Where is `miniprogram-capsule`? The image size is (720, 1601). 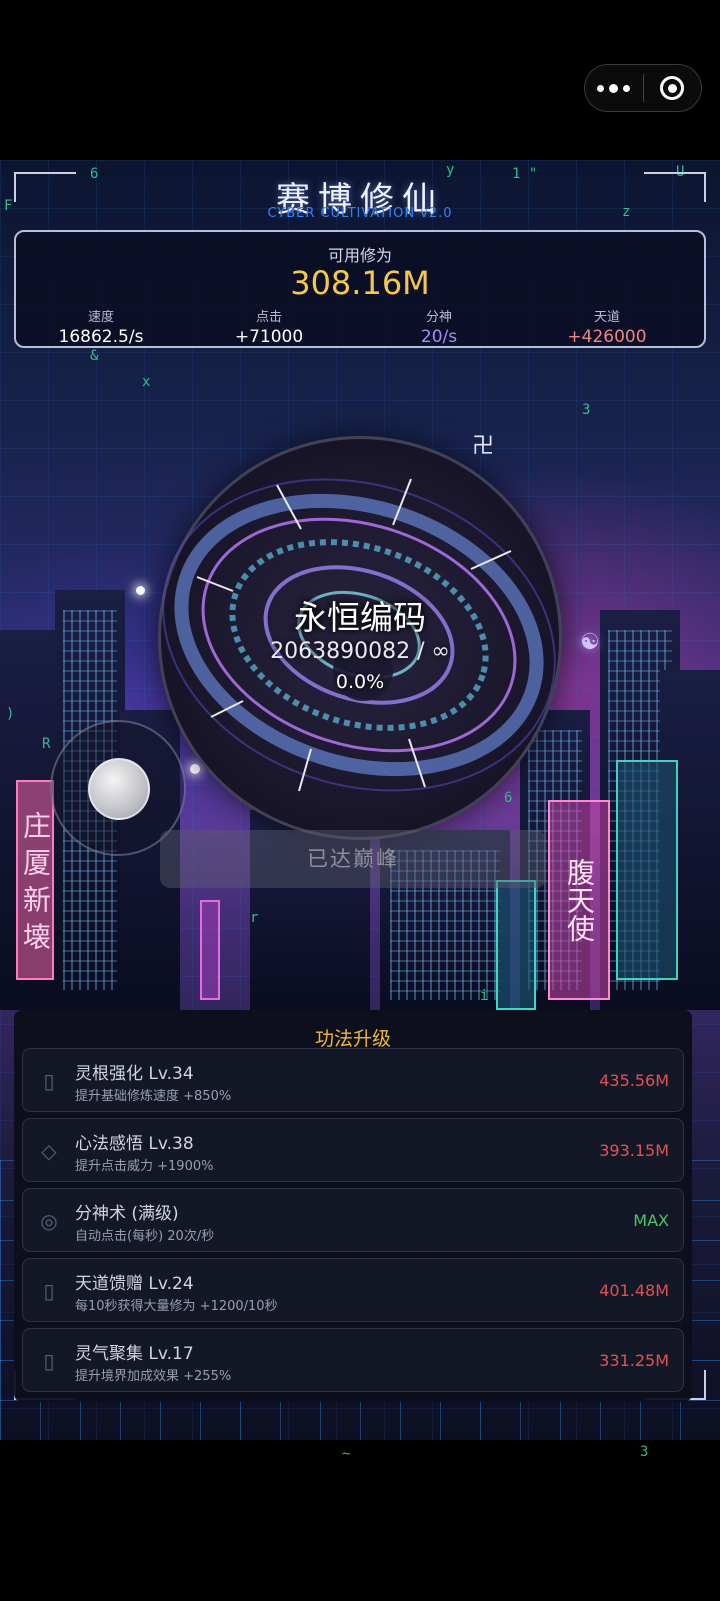 miniprogram-capsule is located at coordinates (643, 88).